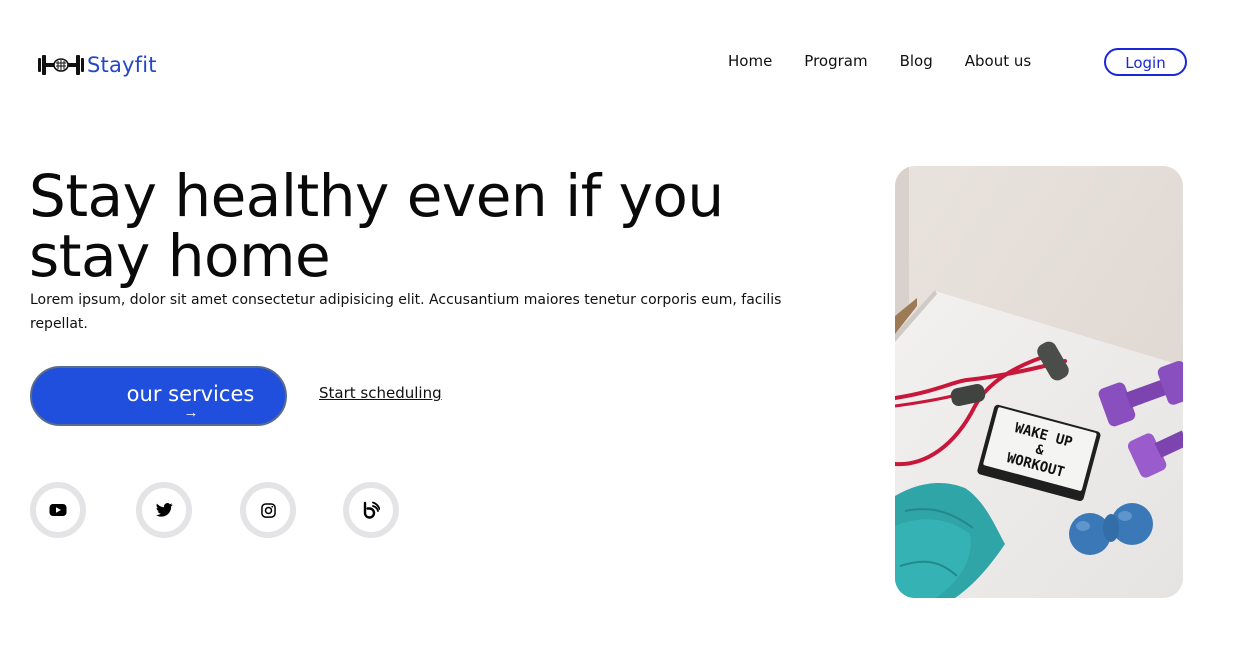 The height and width of the screenshot is (654, 1246). What do you see at coordinates (835, 61) in the screenshot?
I see `nav-item-program: Program` at bounding box center [835, 61].